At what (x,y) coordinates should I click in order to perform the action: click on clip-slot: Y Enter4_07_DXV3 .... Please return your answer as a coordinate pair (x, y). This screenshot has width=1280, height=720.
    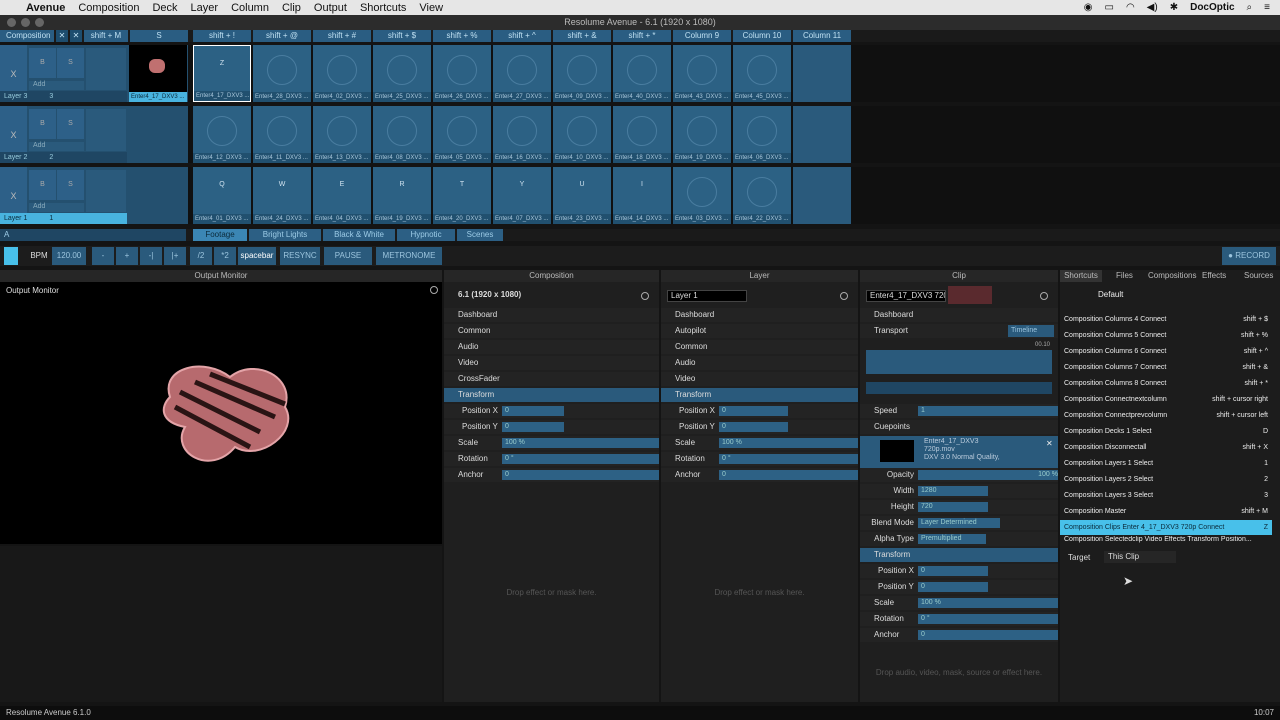
    Looking at the image, I should click on (522, 195).